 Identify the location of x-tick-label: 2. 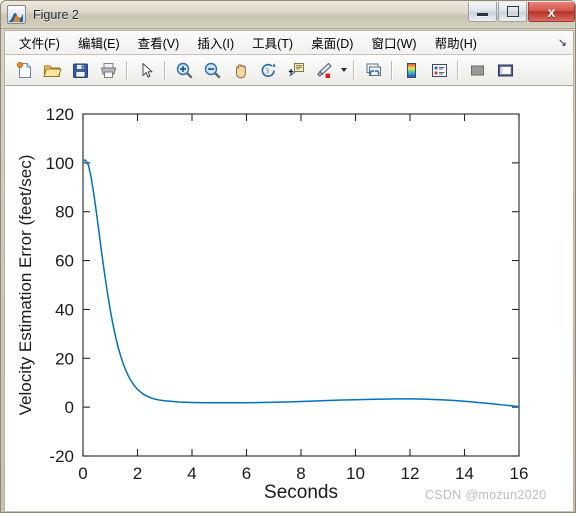
(137, 473).